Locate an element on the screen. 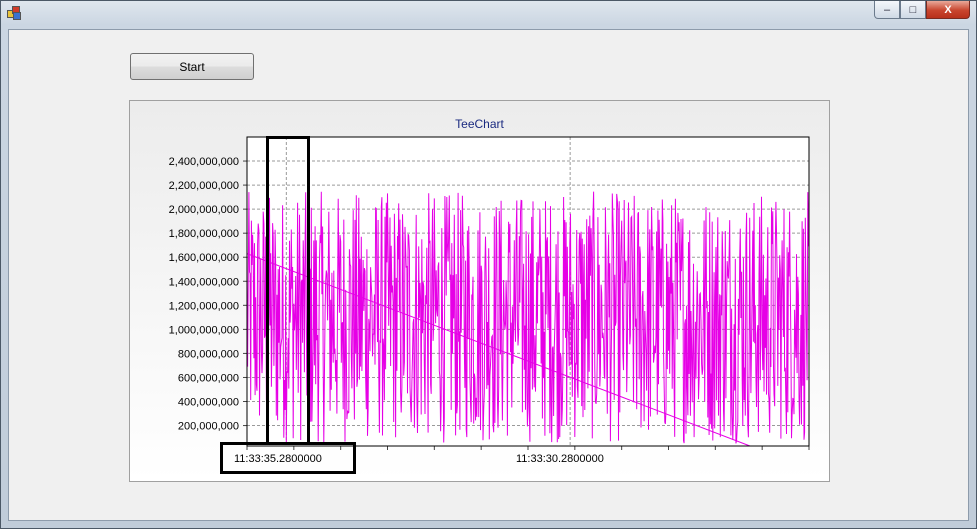 Image resolution: width=977 pixels, height=529 pixels. y-axis-tick-label: 600,000,000 is located at coordinates (208, 378).